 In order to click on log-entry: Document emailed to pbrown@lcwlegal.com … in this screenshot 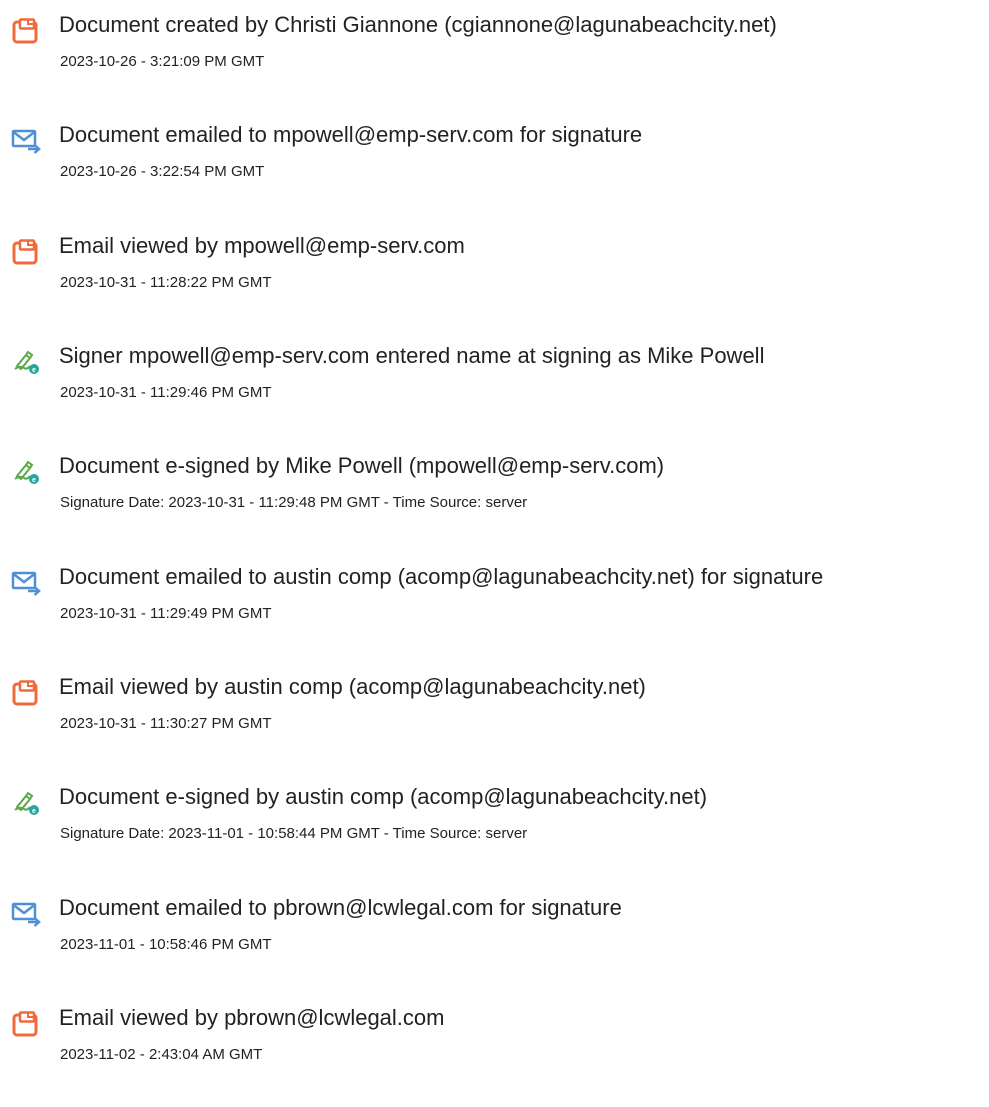, I will do `click(494, 926)`.